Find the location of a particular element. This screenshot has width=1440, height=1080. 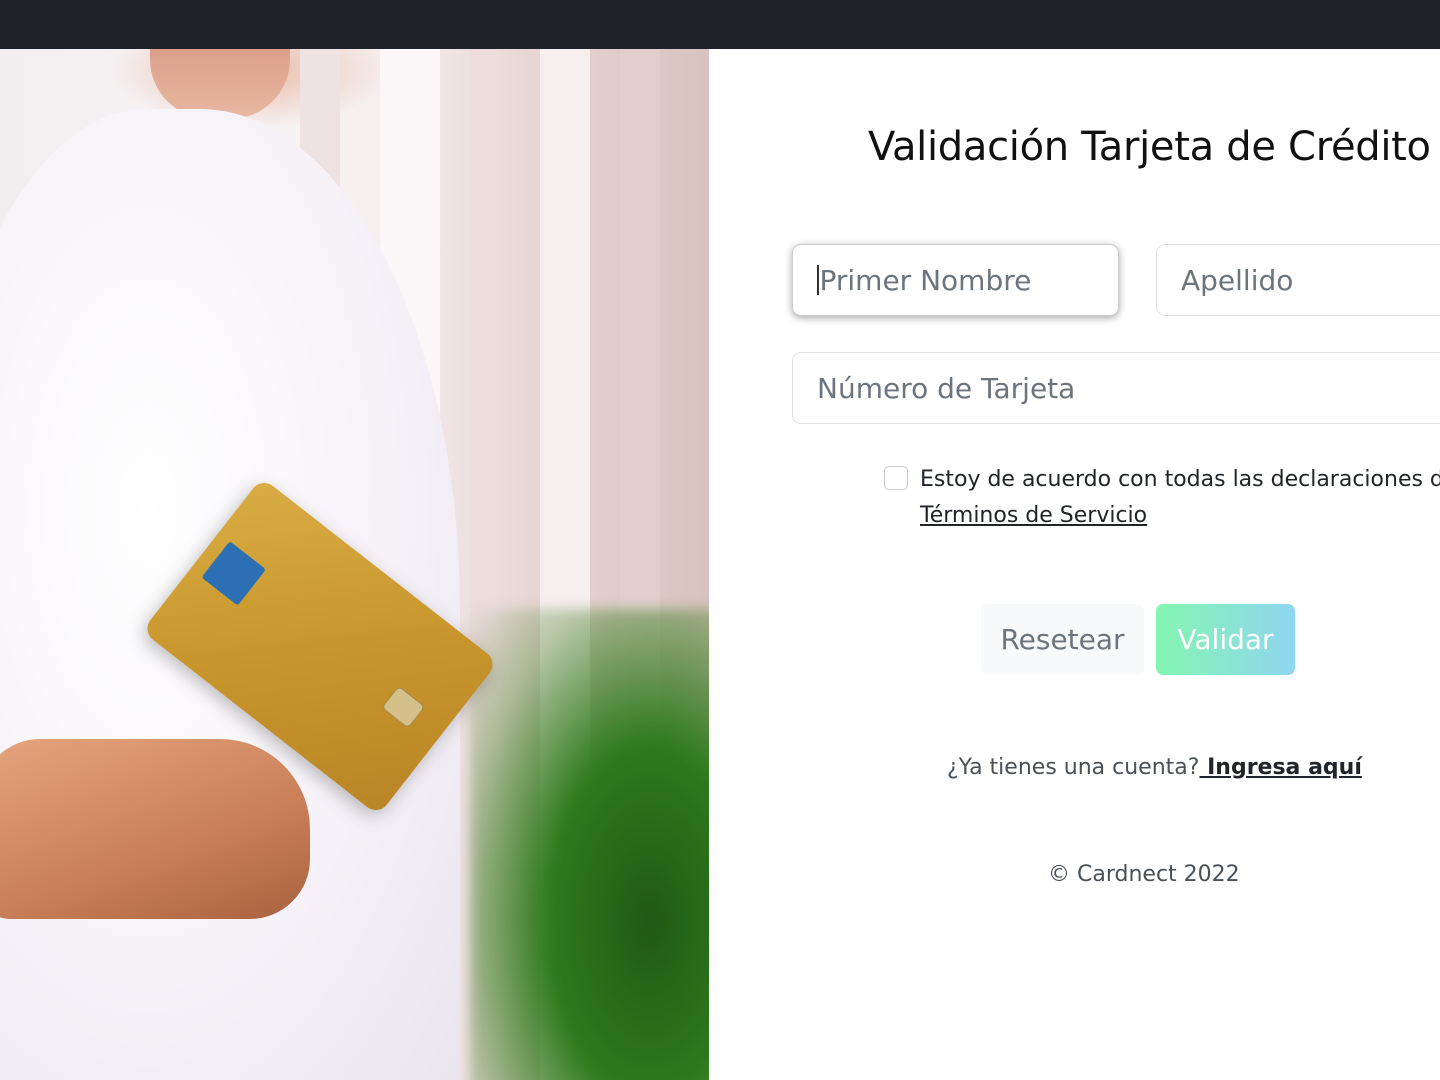

amex-logo-icon is located at coordinates (234, 573).